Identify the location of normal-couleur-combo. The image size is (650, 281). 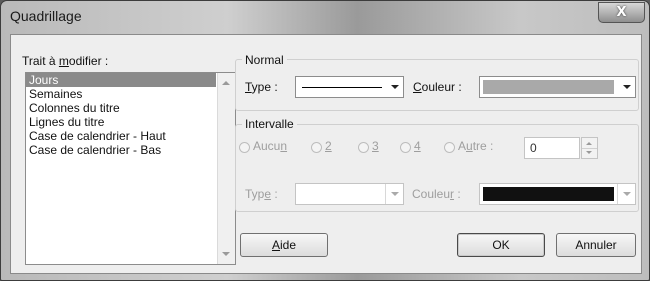
(557, 87).